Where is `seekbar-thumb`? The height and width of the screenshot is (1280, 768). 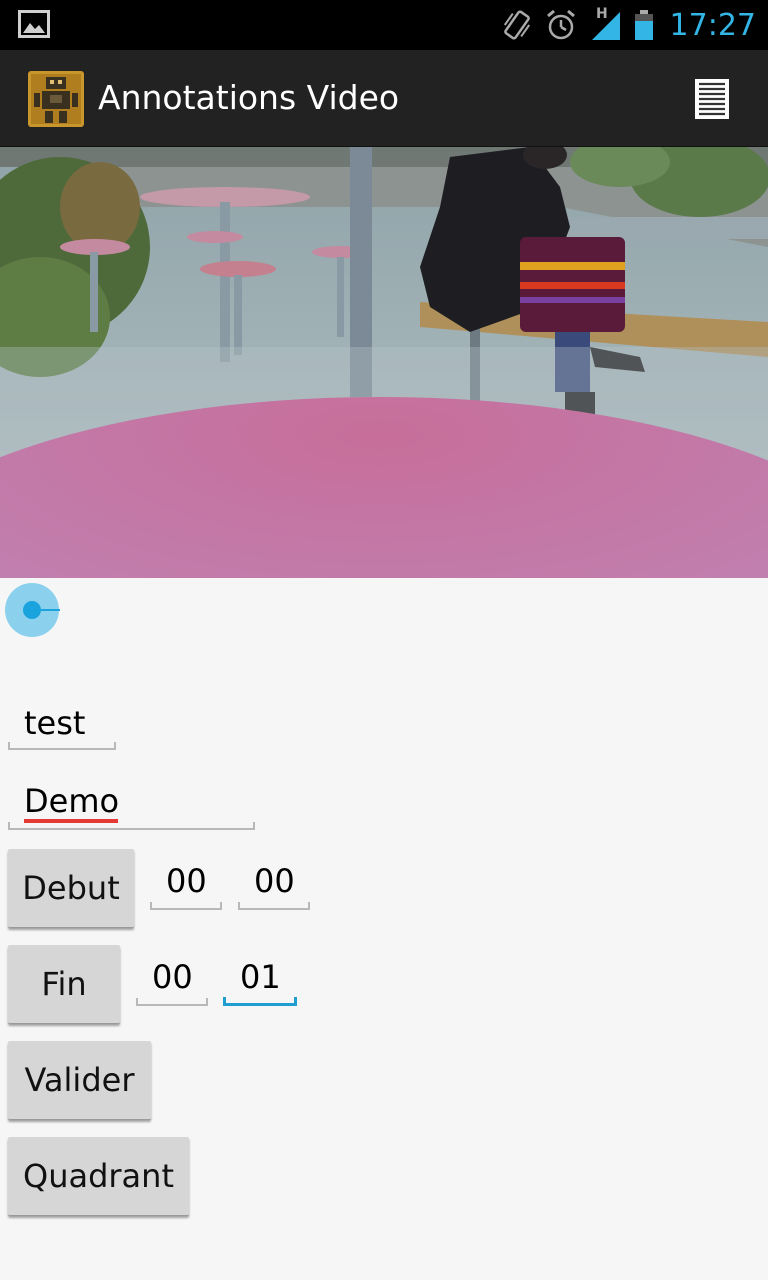
seekbar-thumb is located at coordinates (32, 610).